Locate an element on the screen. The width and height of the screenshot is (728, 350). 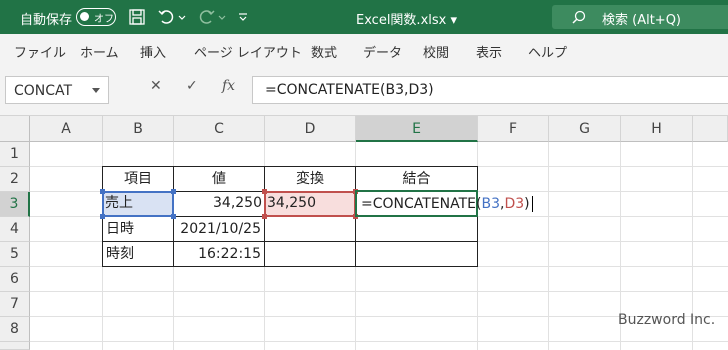
cell-e2-header: 結合 is located at coordinates (416, 179).